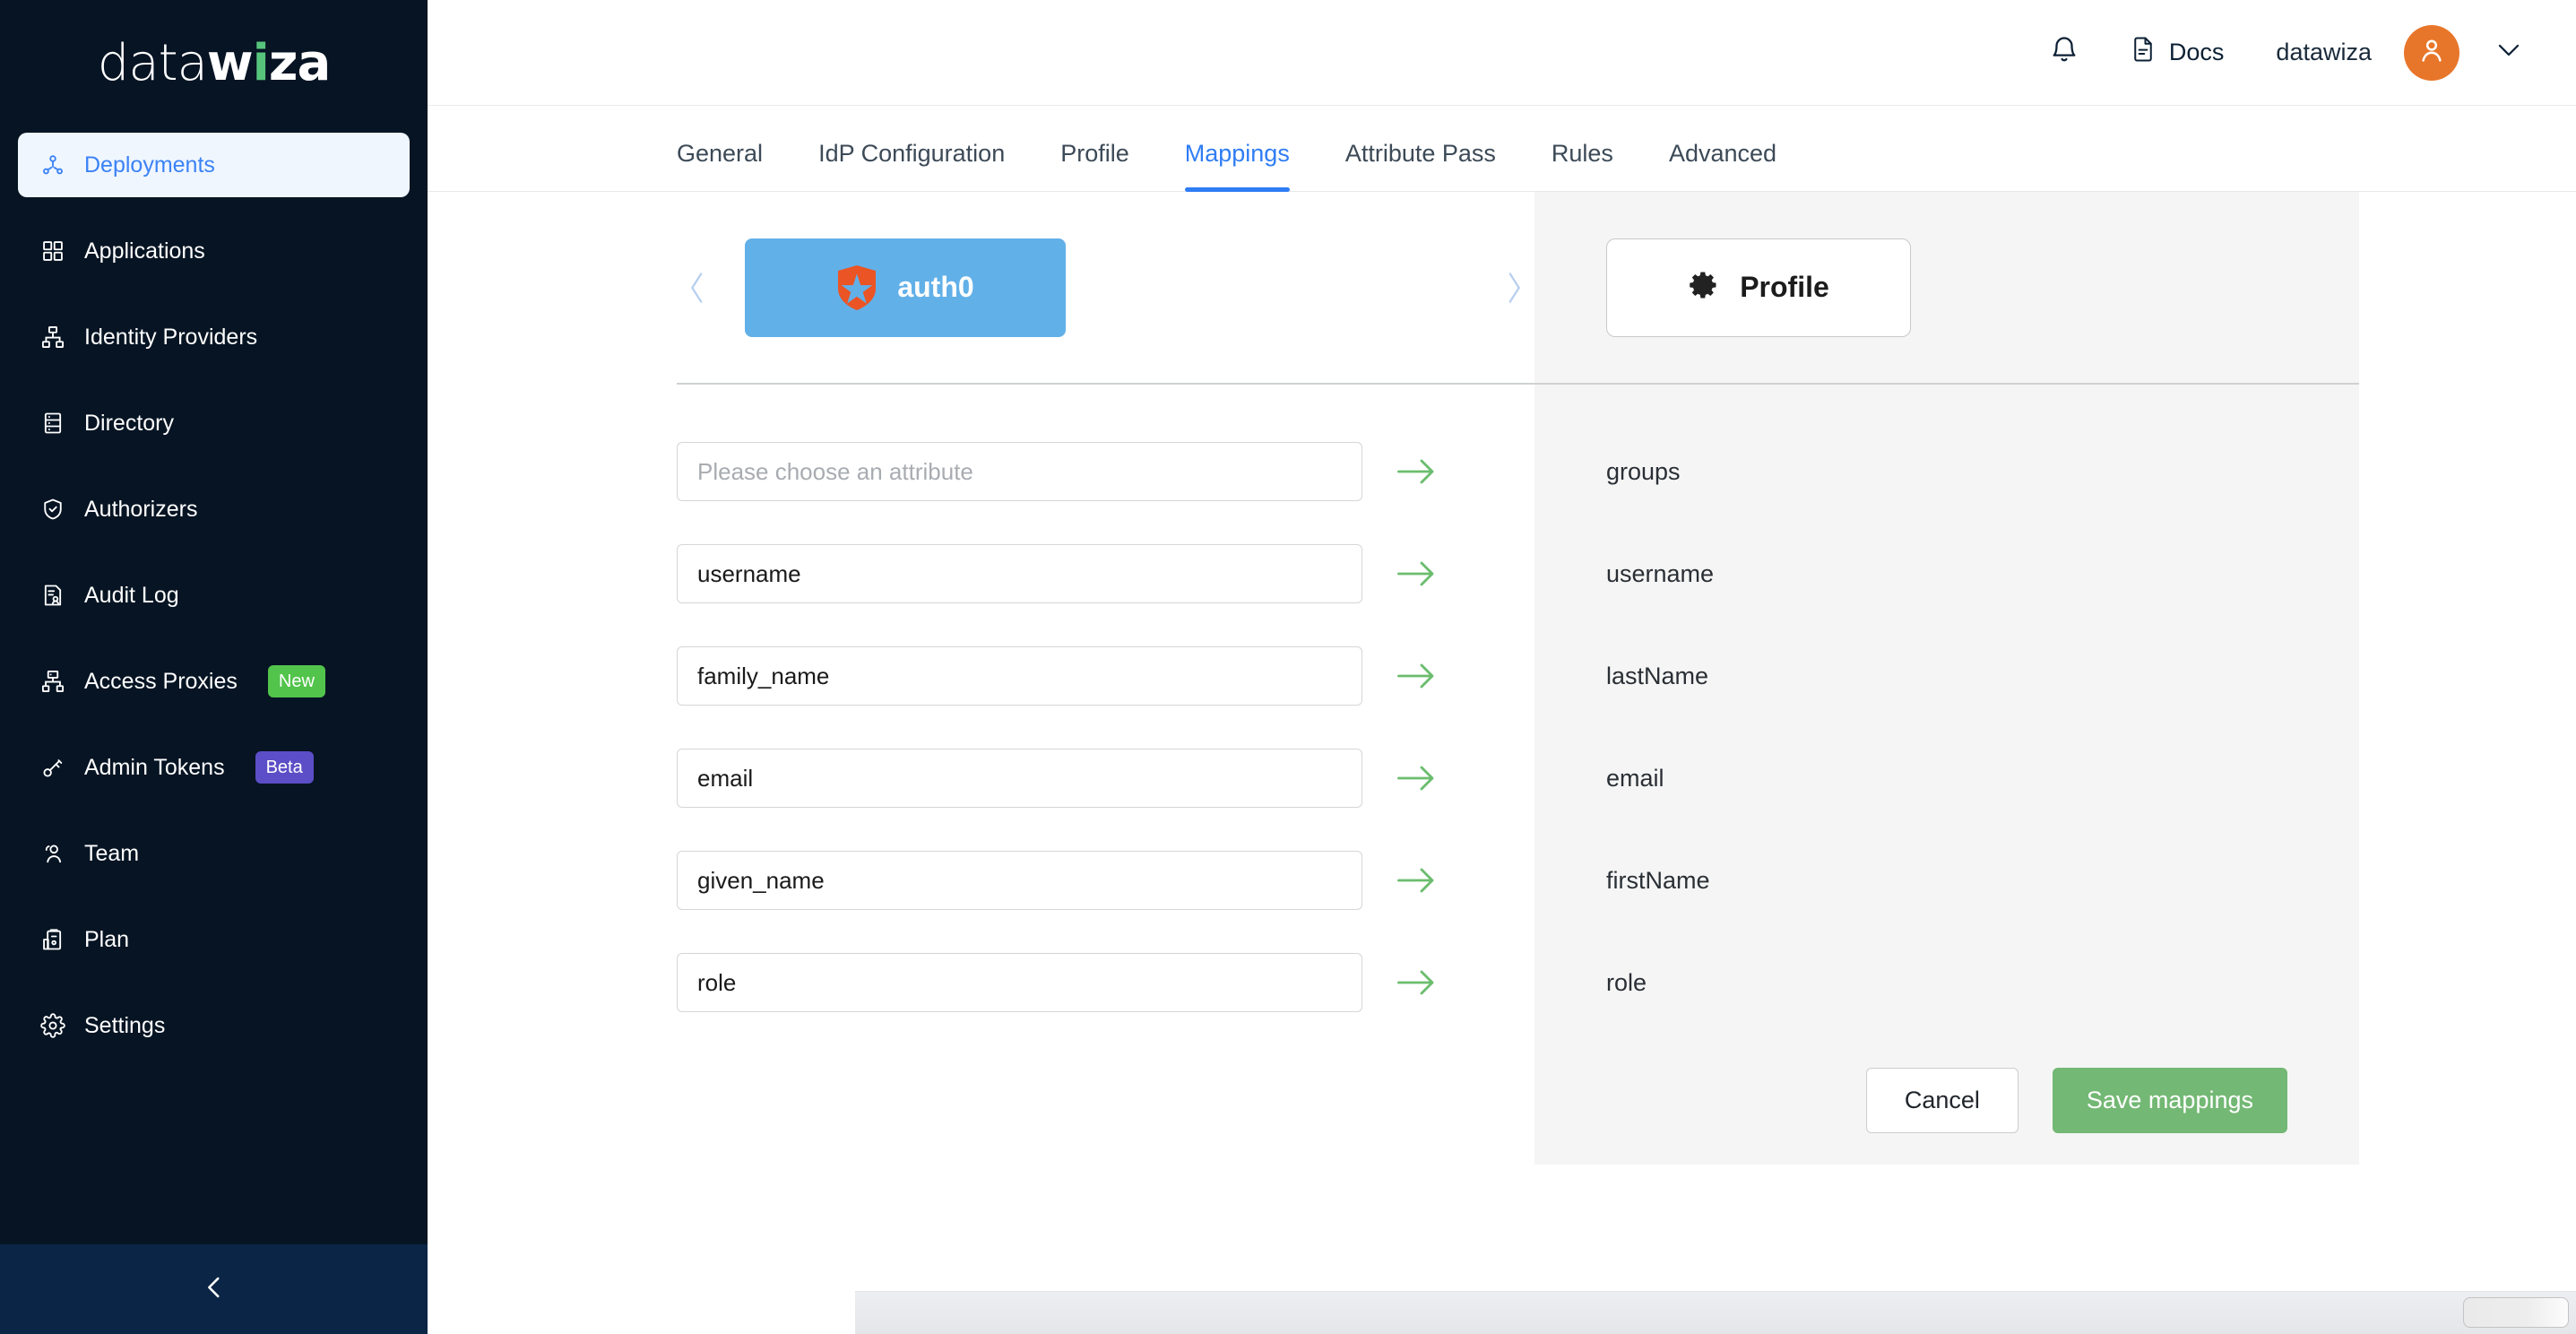 This screenshot has height=1334, width=2576. What do you see at coordinates (214, 595) in the screenshot?
I see `sidebar-item-audit-log: Audit Log` at bounding box center [214, 595].